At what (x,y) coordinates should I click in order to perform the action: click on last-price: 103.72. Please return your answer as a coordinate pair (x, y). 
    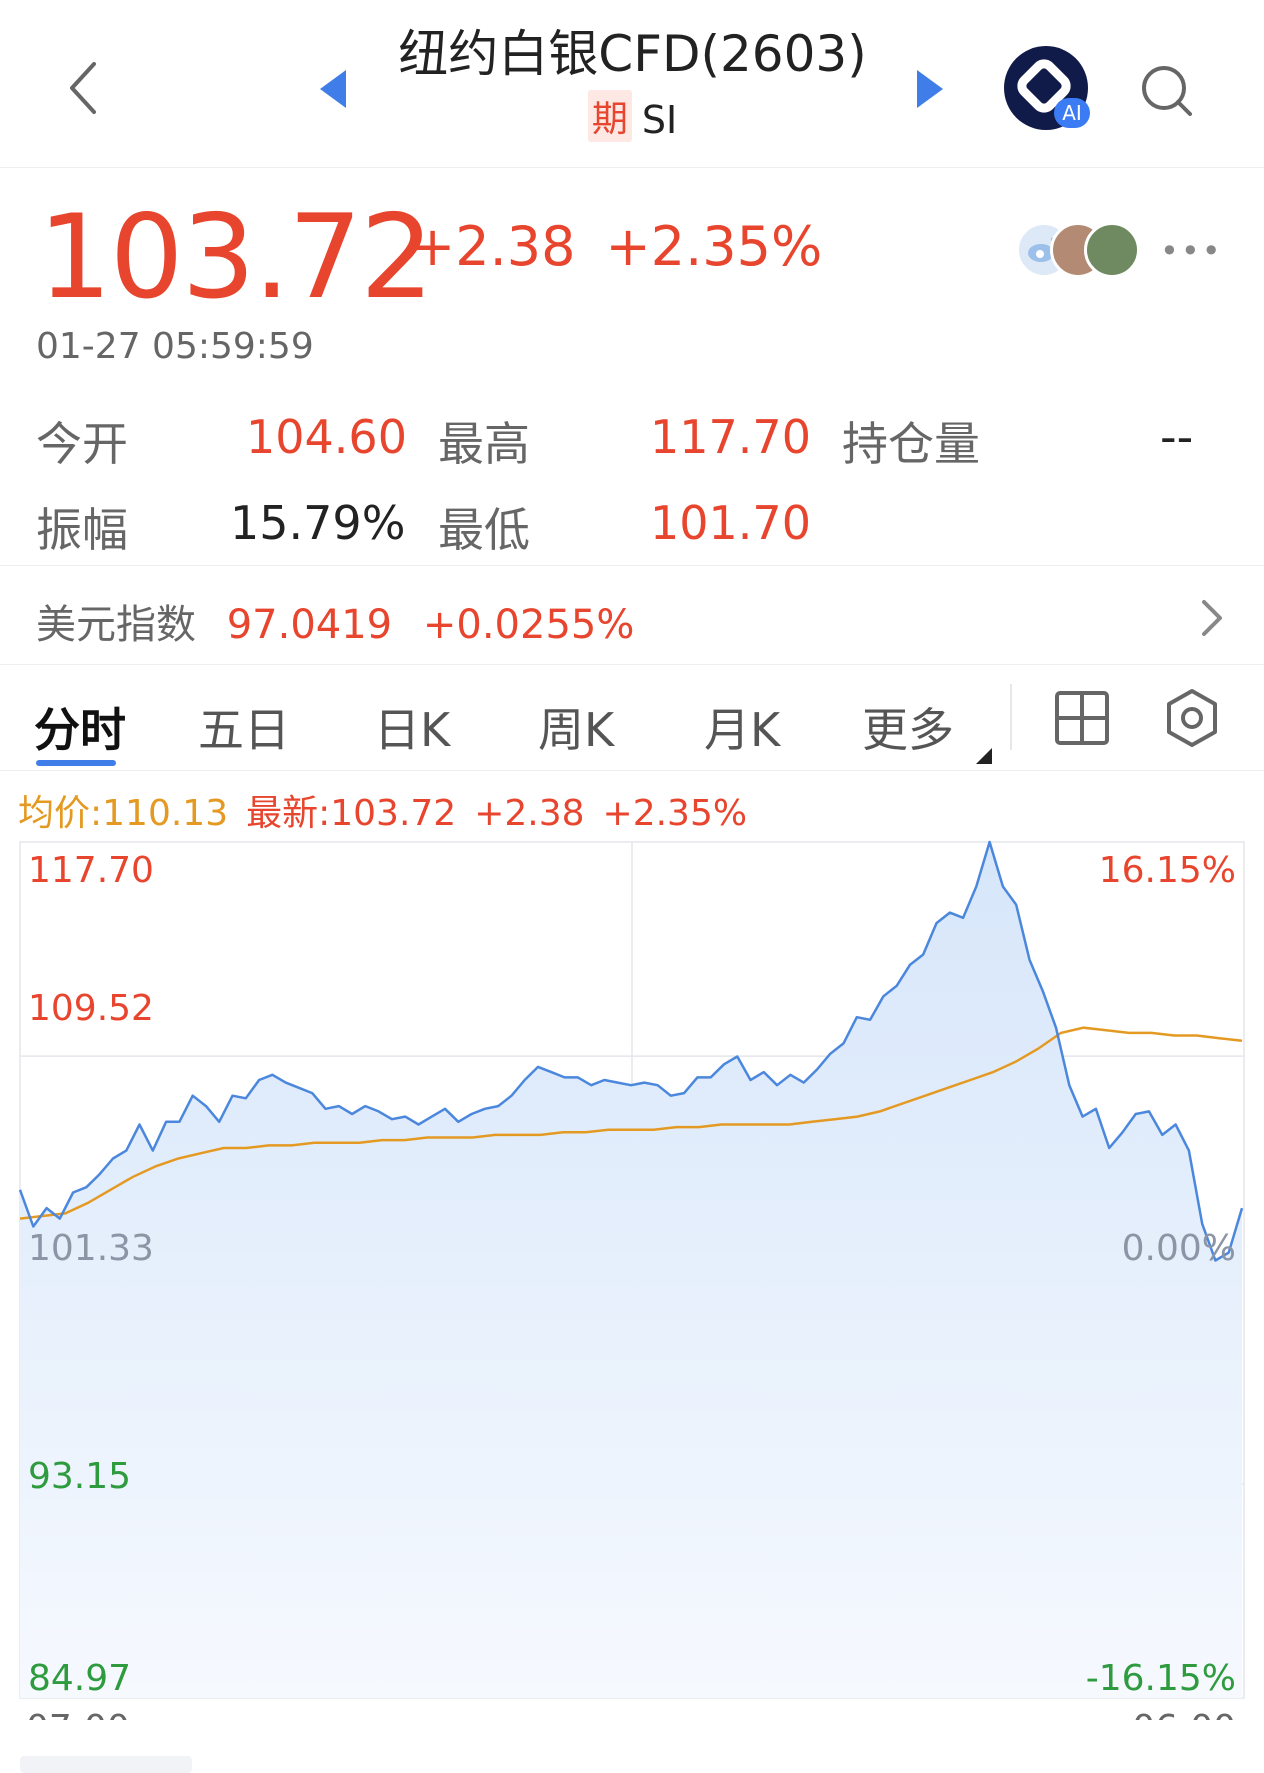
    Looking at the image, I should click on (236, 257).